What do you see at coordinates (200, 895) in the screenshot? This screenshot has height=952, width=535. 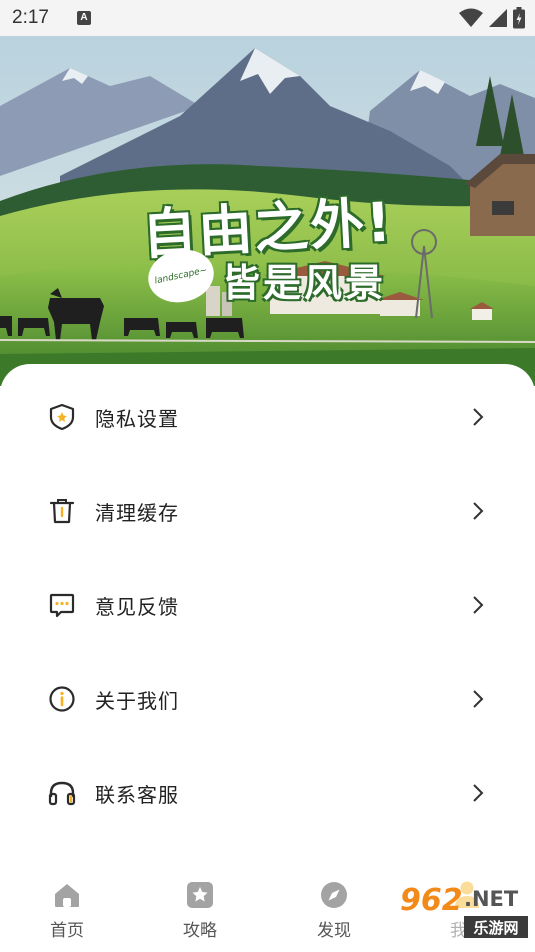 I see `star-icon` at bounding box center [200, 895].